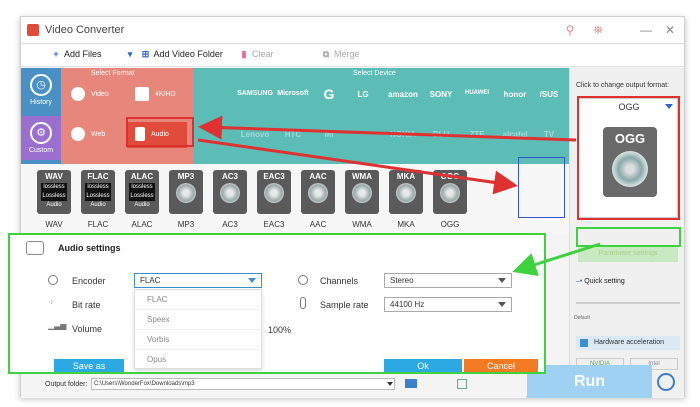 The image size is (700, 407). What do you see at coordinates (357, 166) in the screenshot?
I see `arrow-to-ogg` at bounding box center [357, 166].